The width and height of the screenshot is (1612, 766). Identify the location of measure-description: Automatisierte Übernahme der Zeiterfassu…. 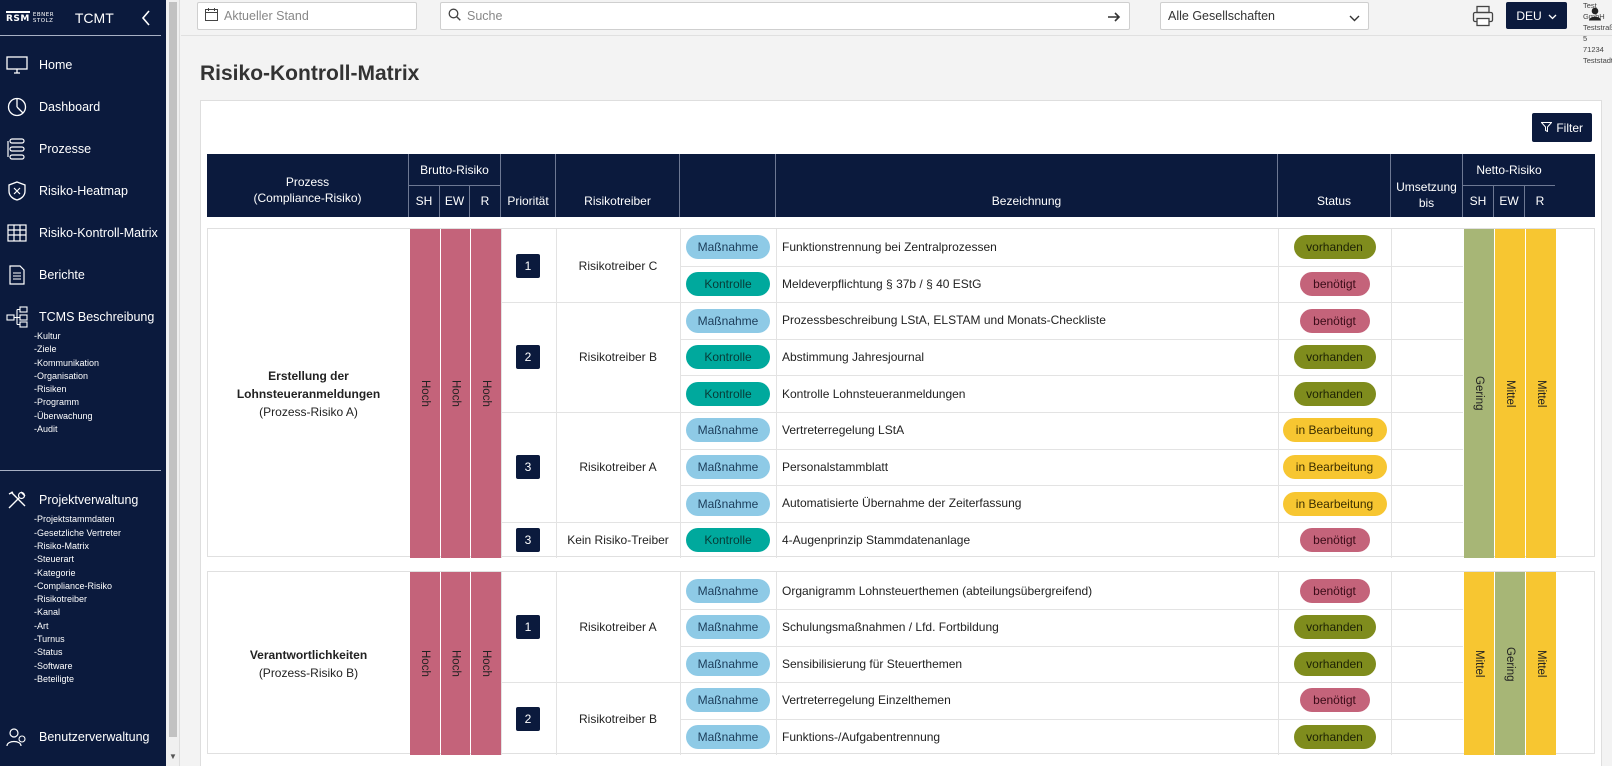
(1028, 503).